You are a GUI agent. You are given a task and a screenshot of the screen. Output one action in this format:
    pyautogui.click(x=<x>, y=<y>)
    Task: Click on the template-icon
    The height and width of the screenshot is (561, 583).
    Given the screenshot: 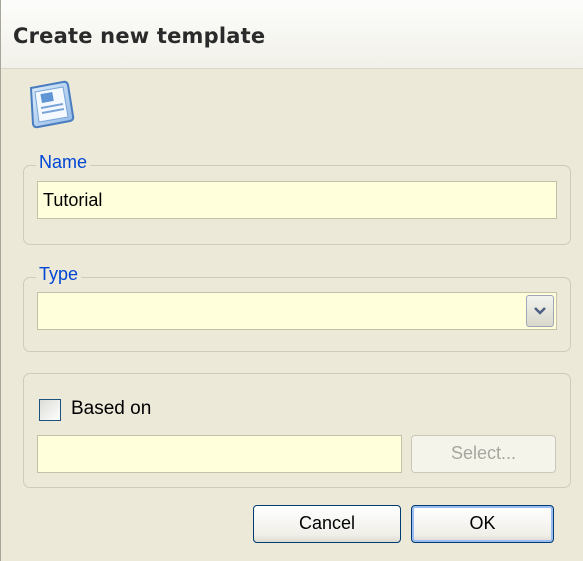 What is the action you would take?
    pyautogui.click(x=51, y=104)
    